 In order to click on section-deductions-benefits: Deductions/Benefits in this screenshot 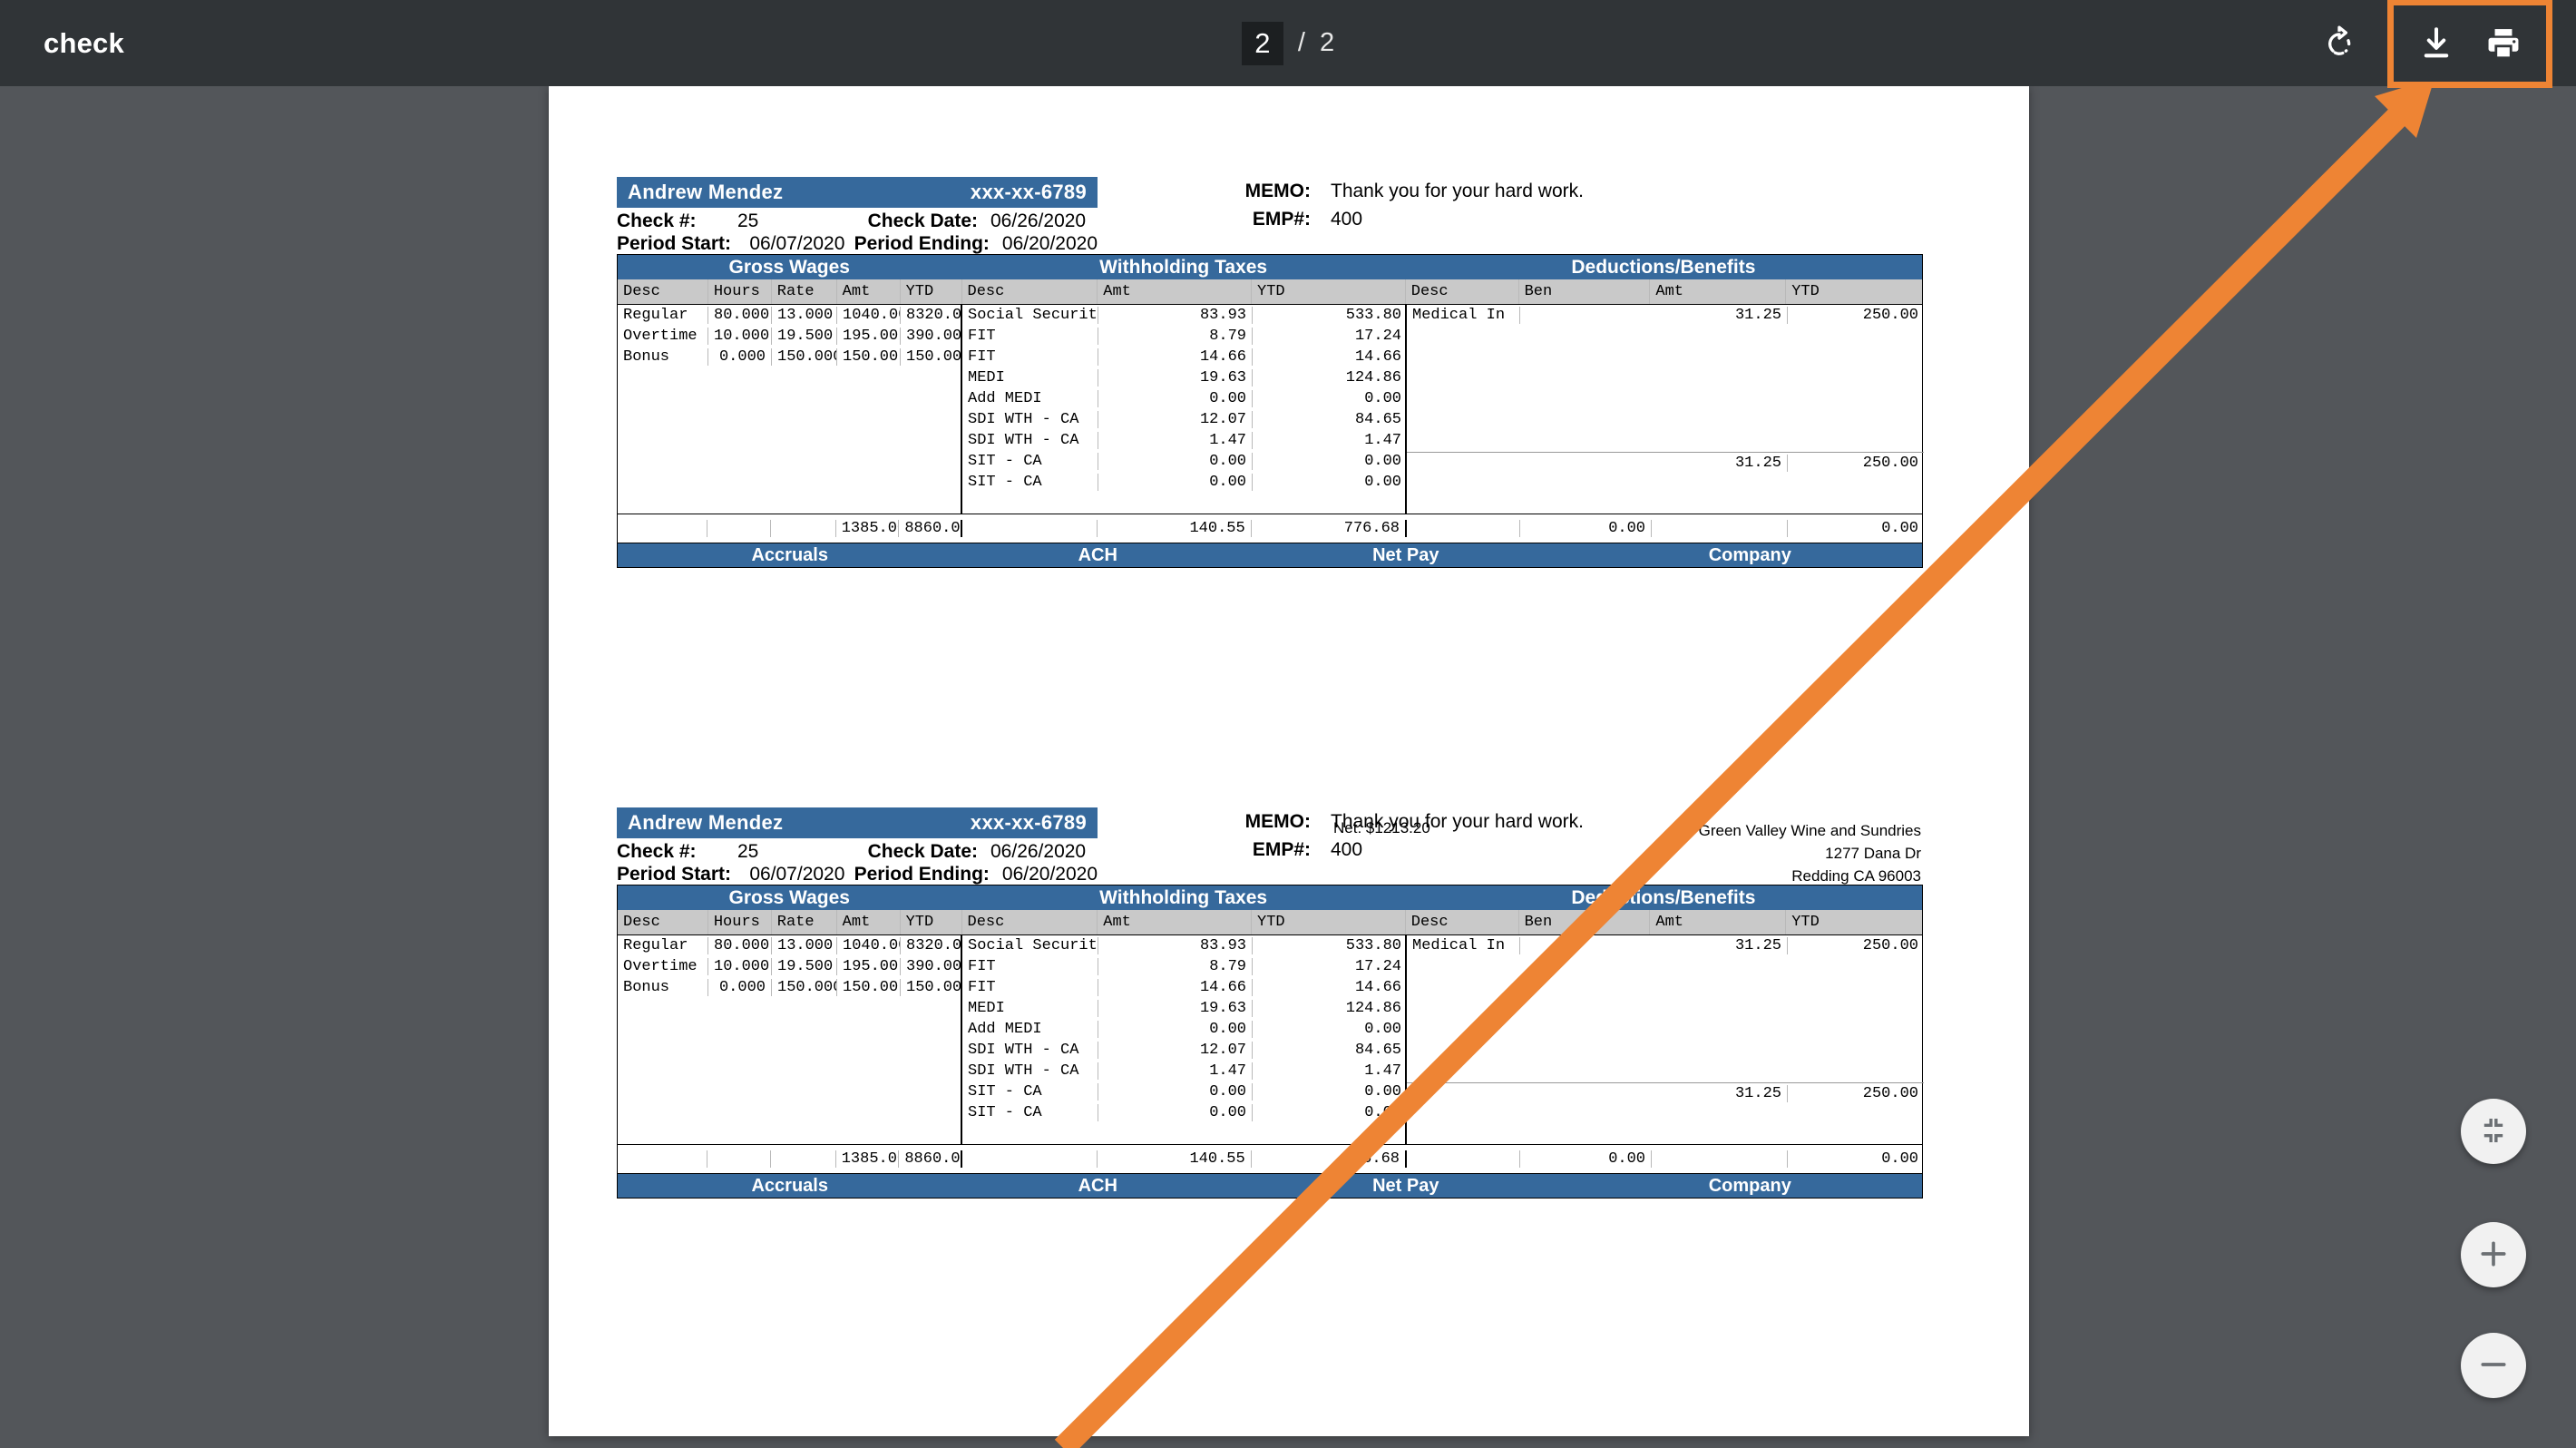, I will do `click(1664, 267)`.